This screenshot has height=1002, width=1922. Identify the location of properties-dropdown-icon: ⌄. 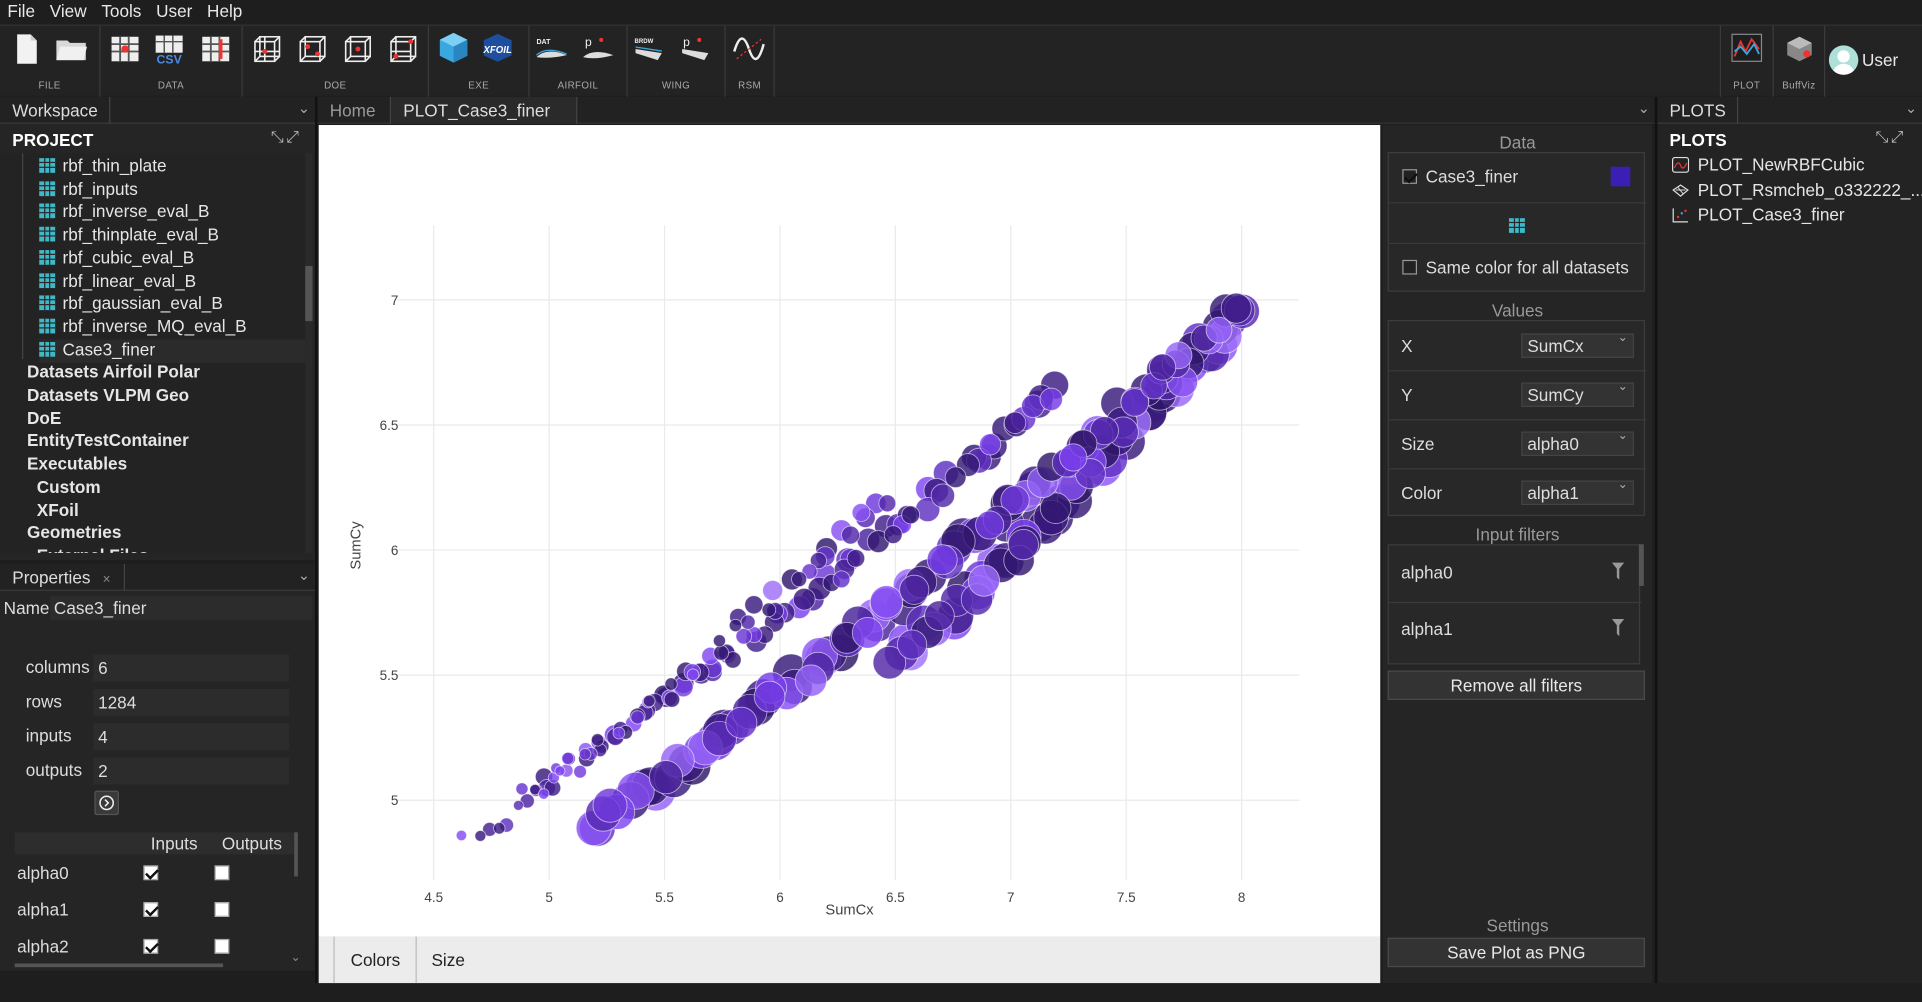
(304, 574).